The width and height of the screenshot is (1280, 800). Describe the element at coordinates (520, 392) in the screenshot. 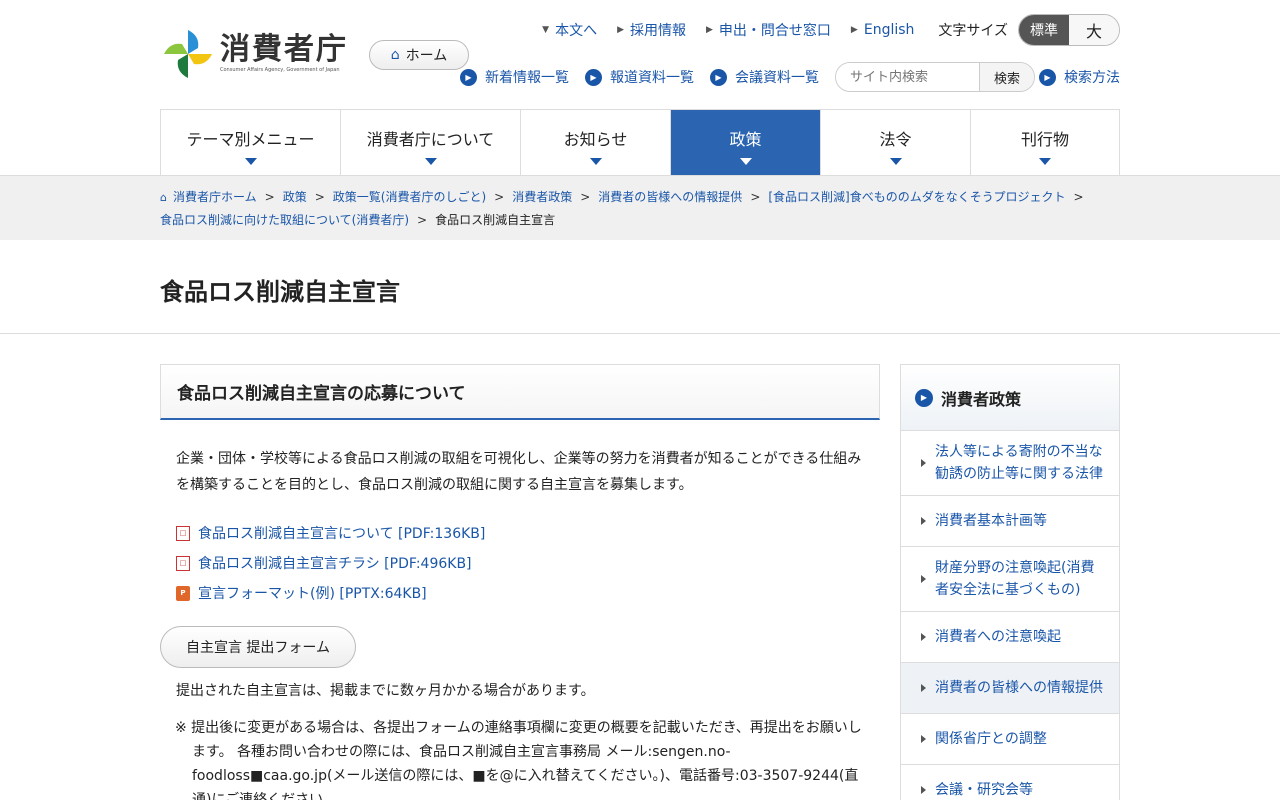

I see `section-heading: 食品ロス削減自主宣言の応募について` at that location.